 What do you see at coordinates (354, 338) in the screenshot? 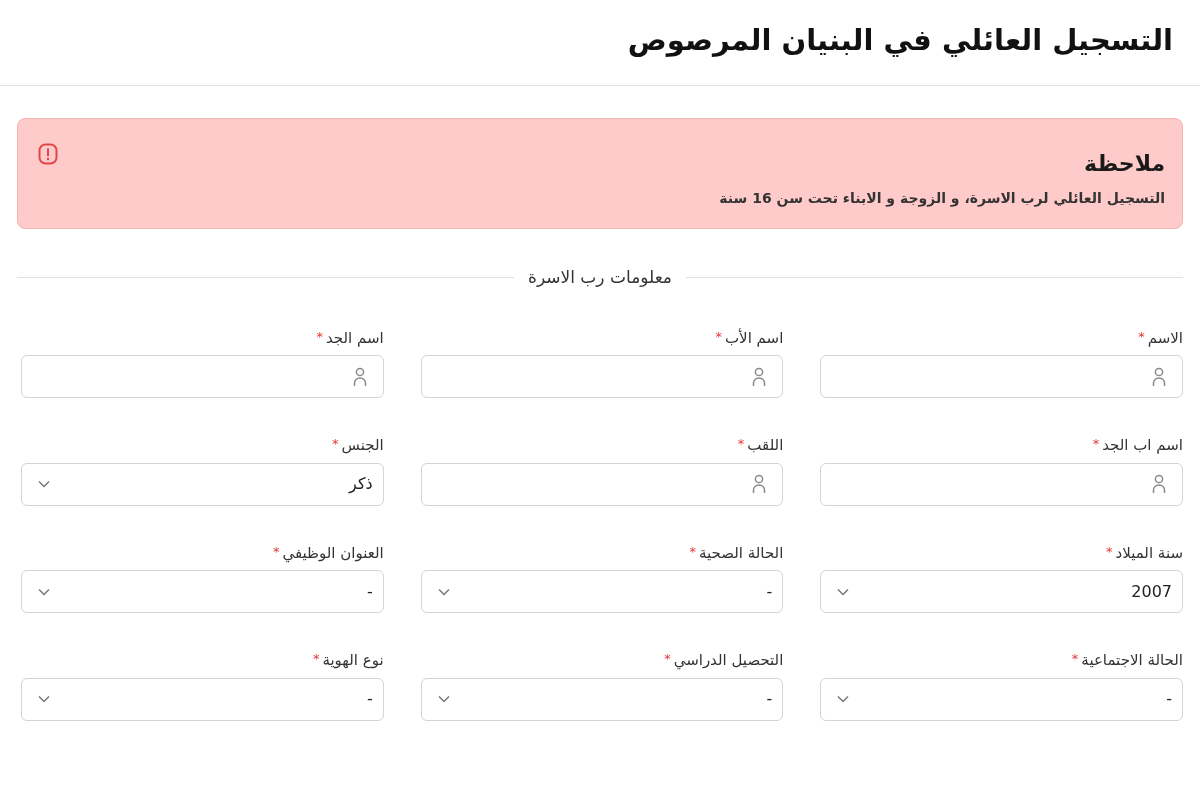
I see `field-label: اسم الجد` at bounding box center [354, 338].